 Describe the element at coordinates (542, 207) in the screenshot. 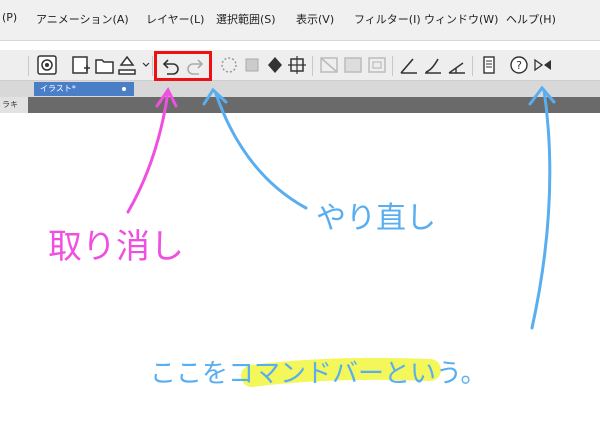

I see `blue-arrow-commandbar` at that location.